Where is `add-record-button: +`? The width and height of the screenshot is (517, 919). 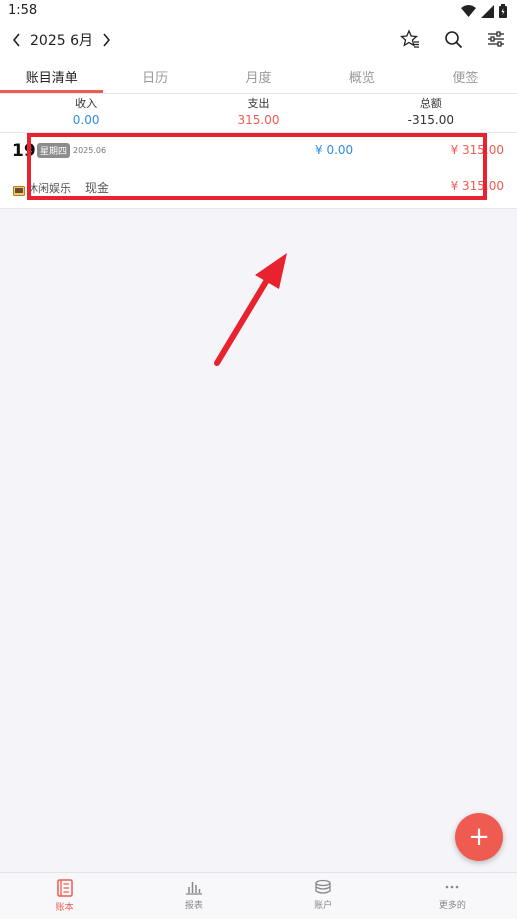 add-record-button: + is located at coordinates (479, 837).